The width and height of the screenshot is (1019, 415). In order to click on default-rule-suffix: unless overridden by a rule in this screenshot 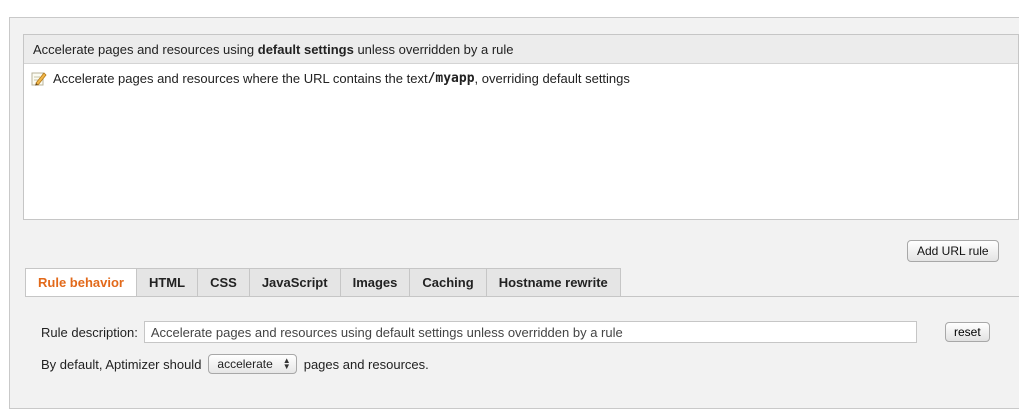, I will do `click(433, 49)`.